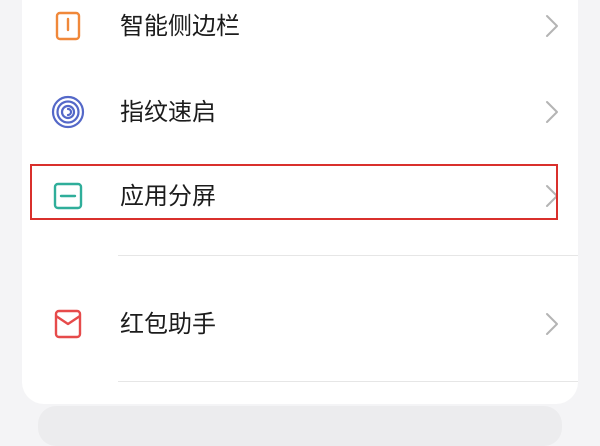 The image size is (600, 446). What do you see at coordinates (68, 324) in the screenshot?
I see `red-envelope-icon` at bounding box center [68, 324].